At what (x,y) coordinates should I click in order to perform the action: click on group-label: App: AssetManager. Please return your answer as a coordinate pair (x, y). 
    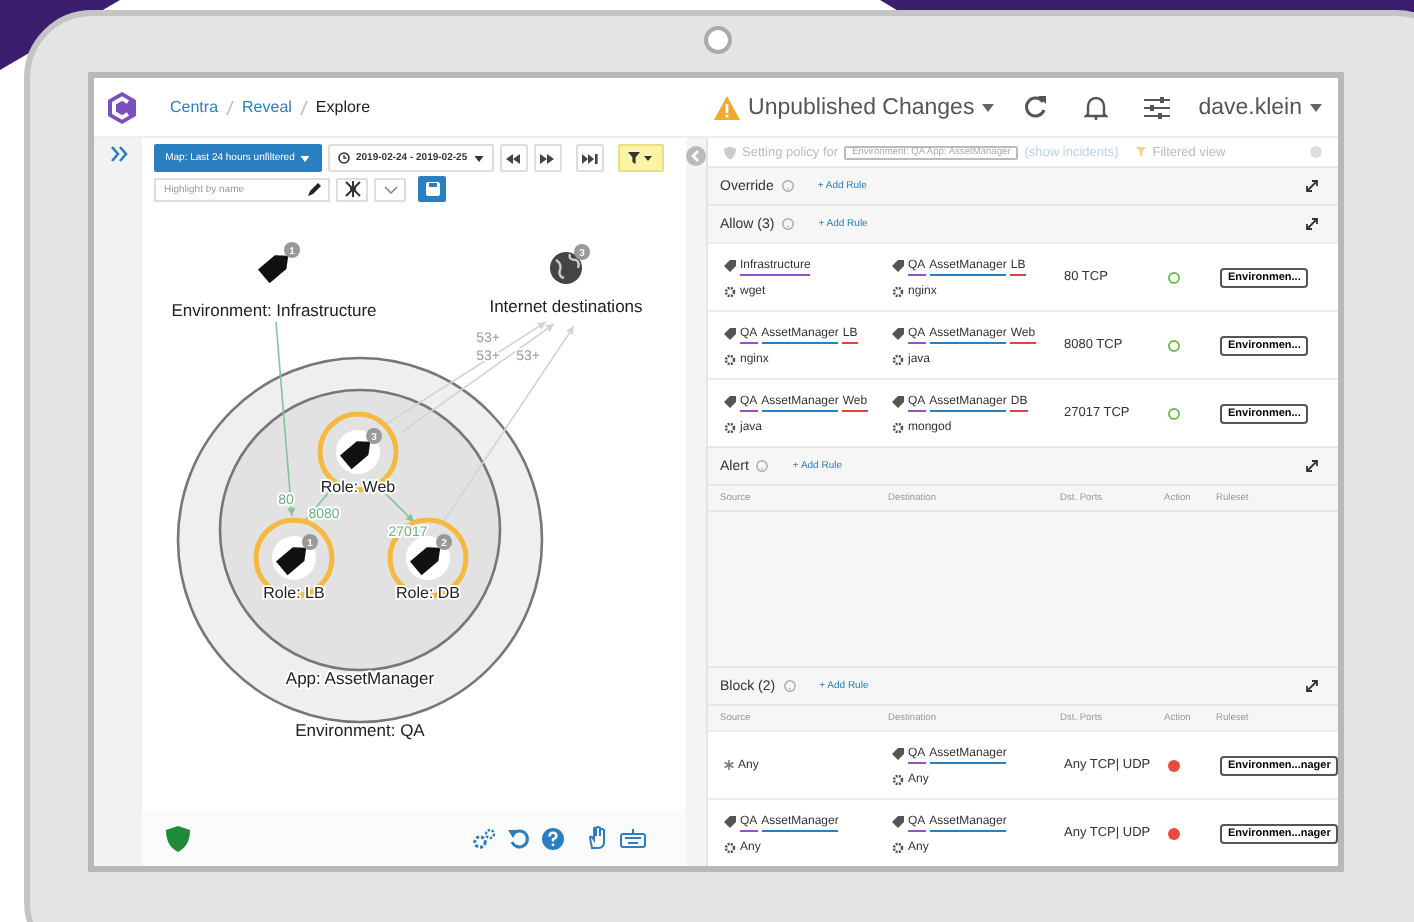
    Looking at the image, I should click on (360, 678).